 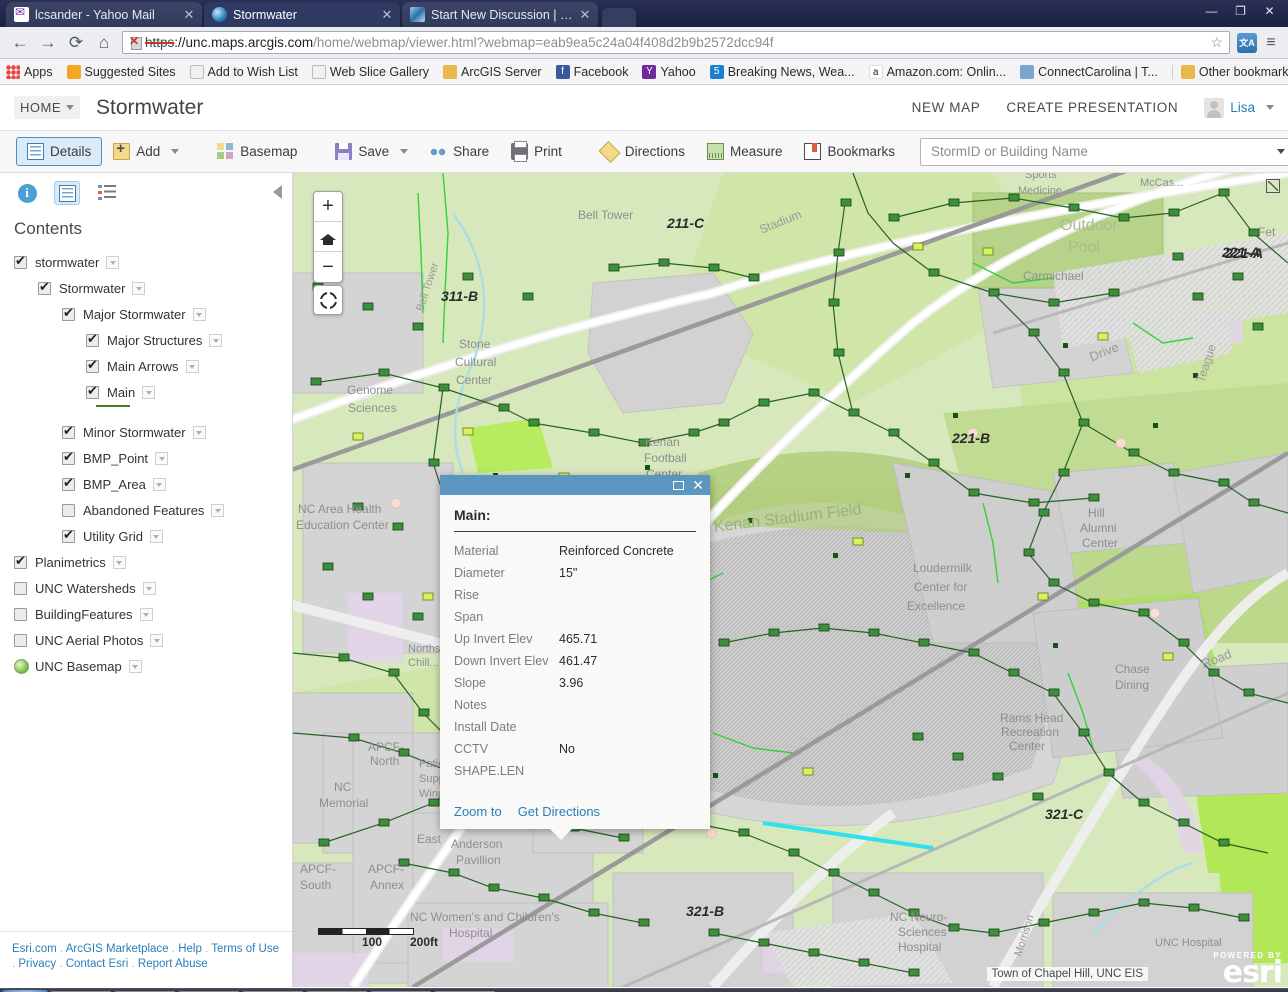 I want to click on print-button: Print, so click(x=536, y=151).